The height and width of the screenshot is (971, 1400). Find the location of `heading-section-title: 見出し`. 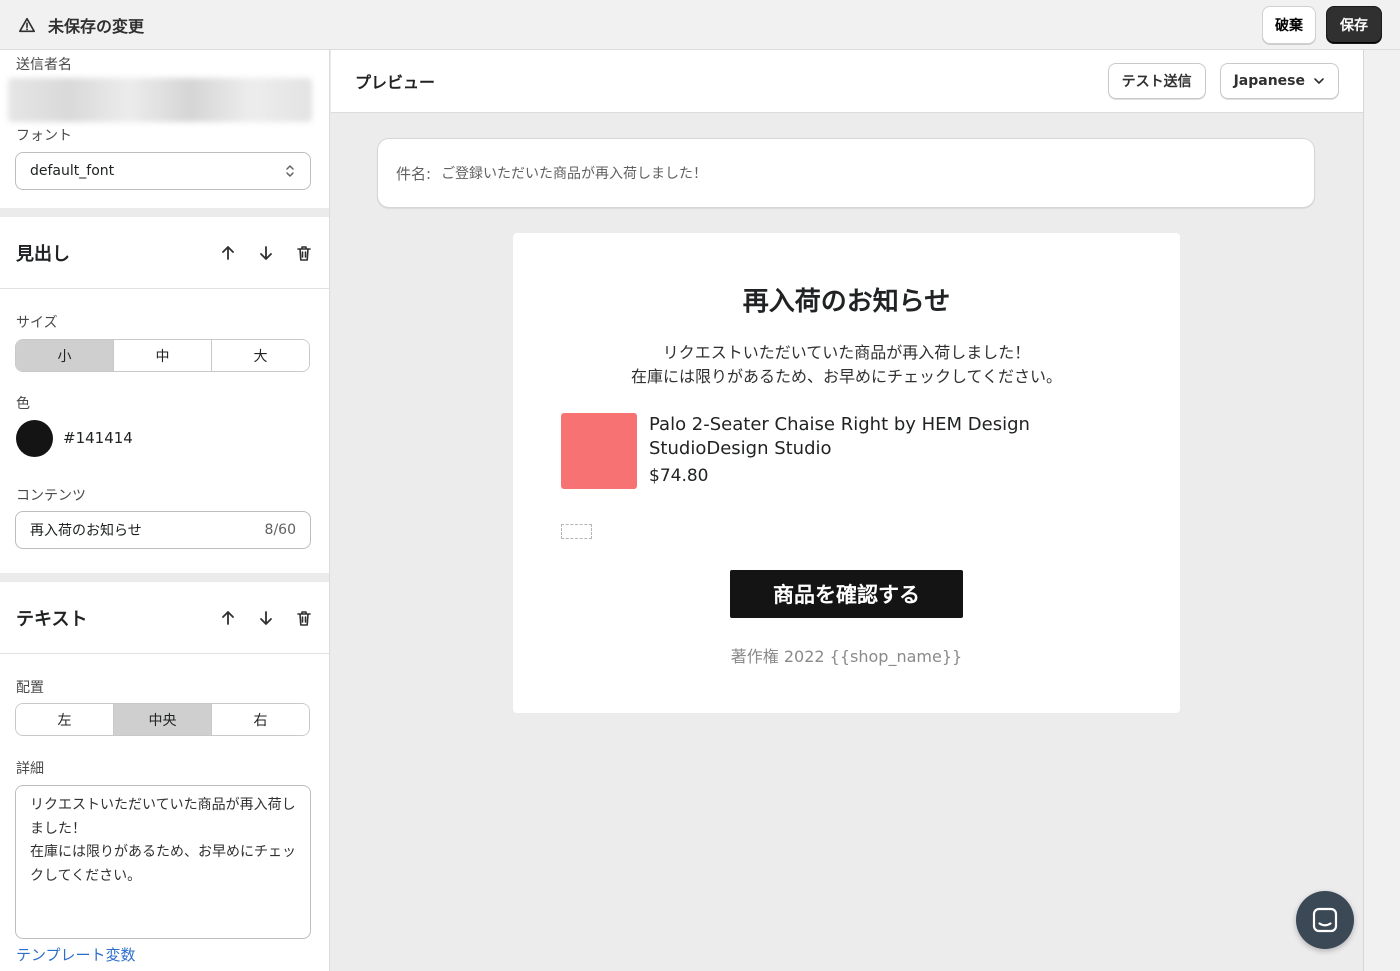

heading-section-title: 見出し is located at coordinates (43, 254).